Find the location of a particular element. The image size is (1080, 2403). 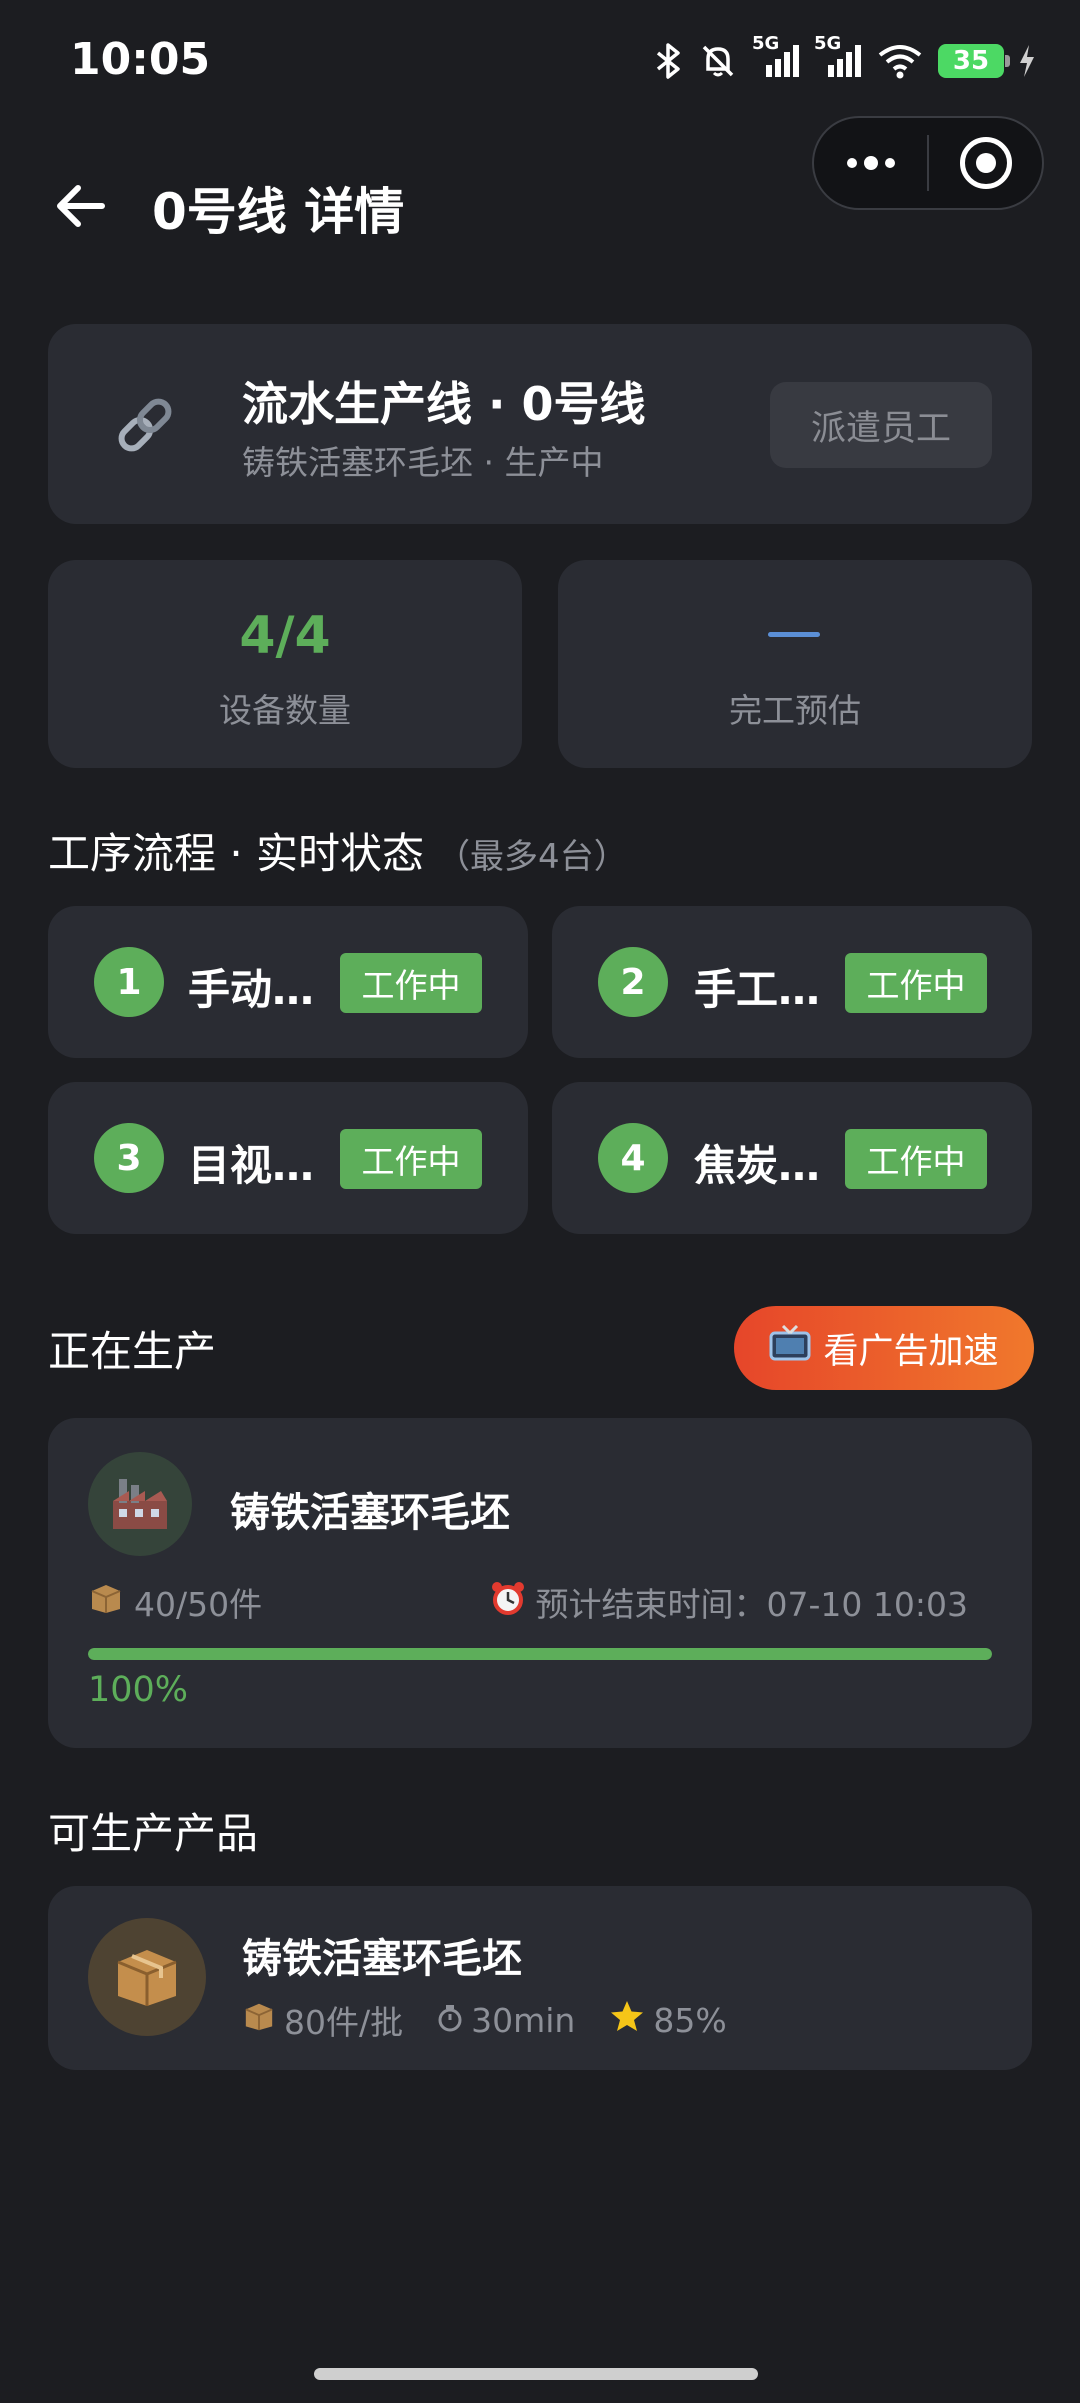

charging-bolt-icon is located at coordinates (1027, 61).